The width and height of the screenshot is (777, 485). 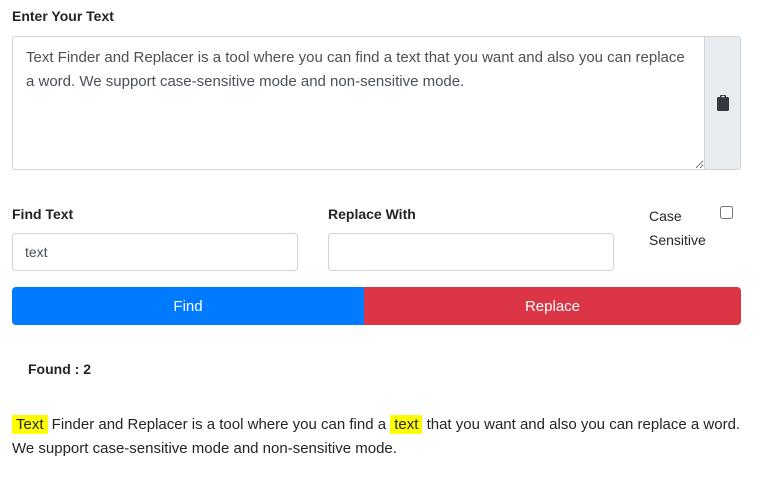 What do you see at coordinates (471, 252) in the screenshot?
I see `replace-with-input` at bounding box center [471, 252].